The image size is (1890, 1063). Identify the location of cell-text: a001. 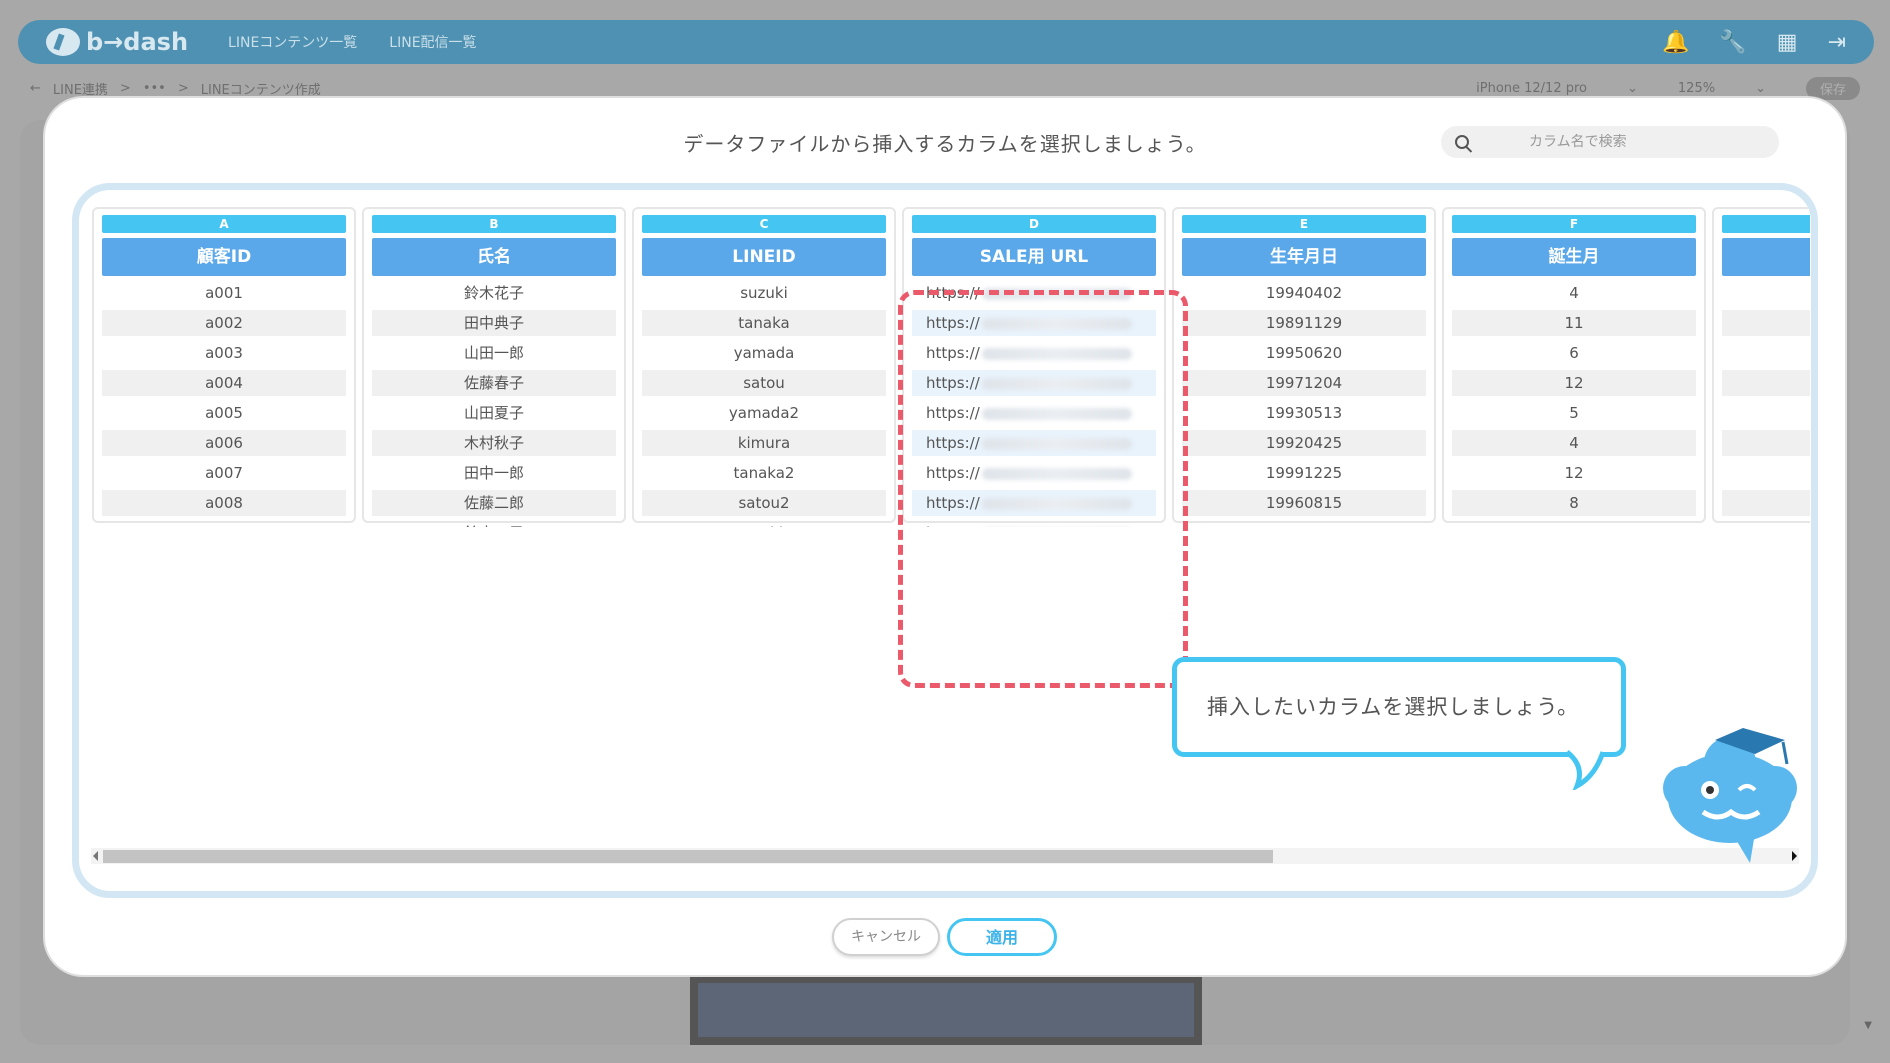
(224, 293).